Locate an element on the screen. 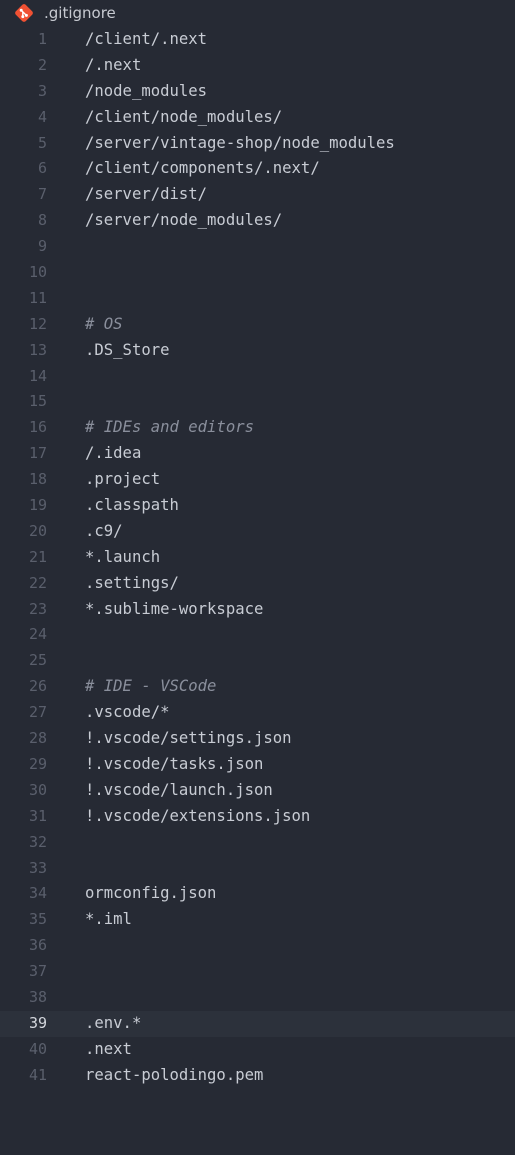 This screenshot has height=1155, width=515. code-text: !.vscode/tasks.json is located at coordinates (174, 765).